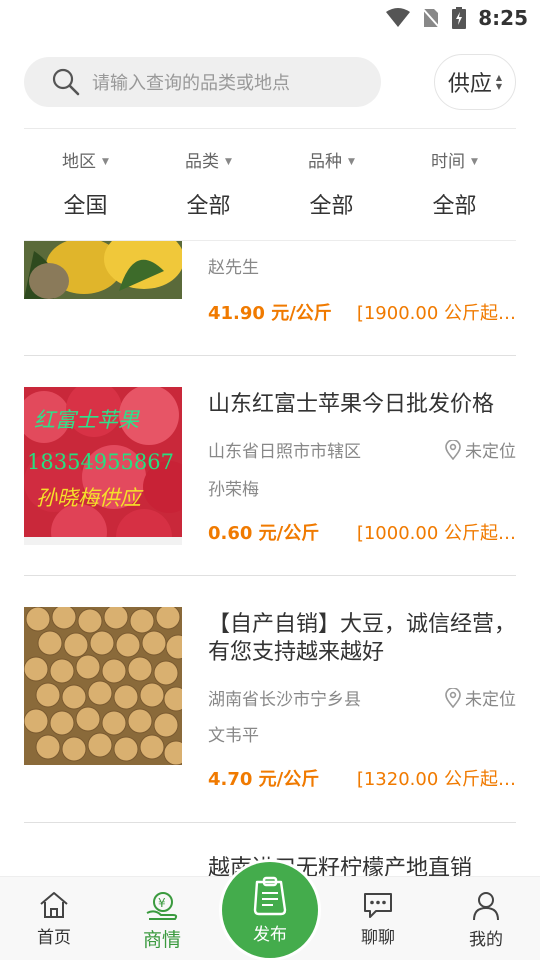 Image resolution: width=540 pixels, height=960 pixels. I want to click on user-icon, so click(486, 906).